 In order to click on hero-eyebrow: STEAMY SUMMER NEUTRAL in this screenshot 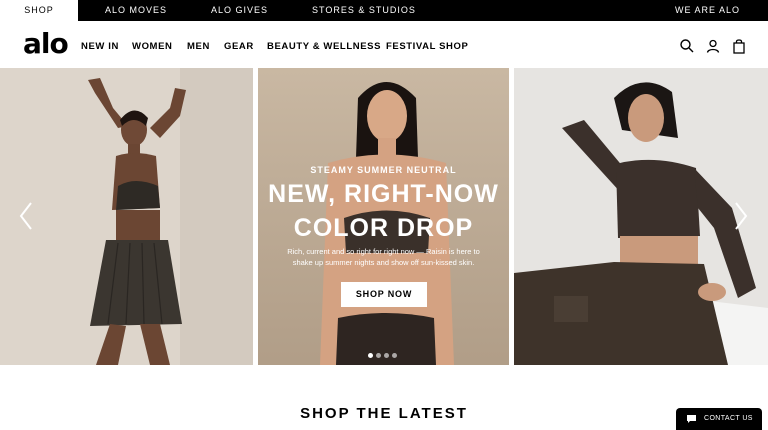, I will do `click(383, 170)`.